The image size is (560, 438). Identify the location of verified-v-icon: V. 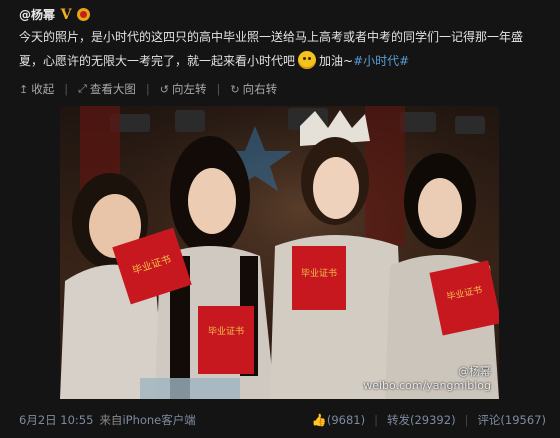
(66, 15).